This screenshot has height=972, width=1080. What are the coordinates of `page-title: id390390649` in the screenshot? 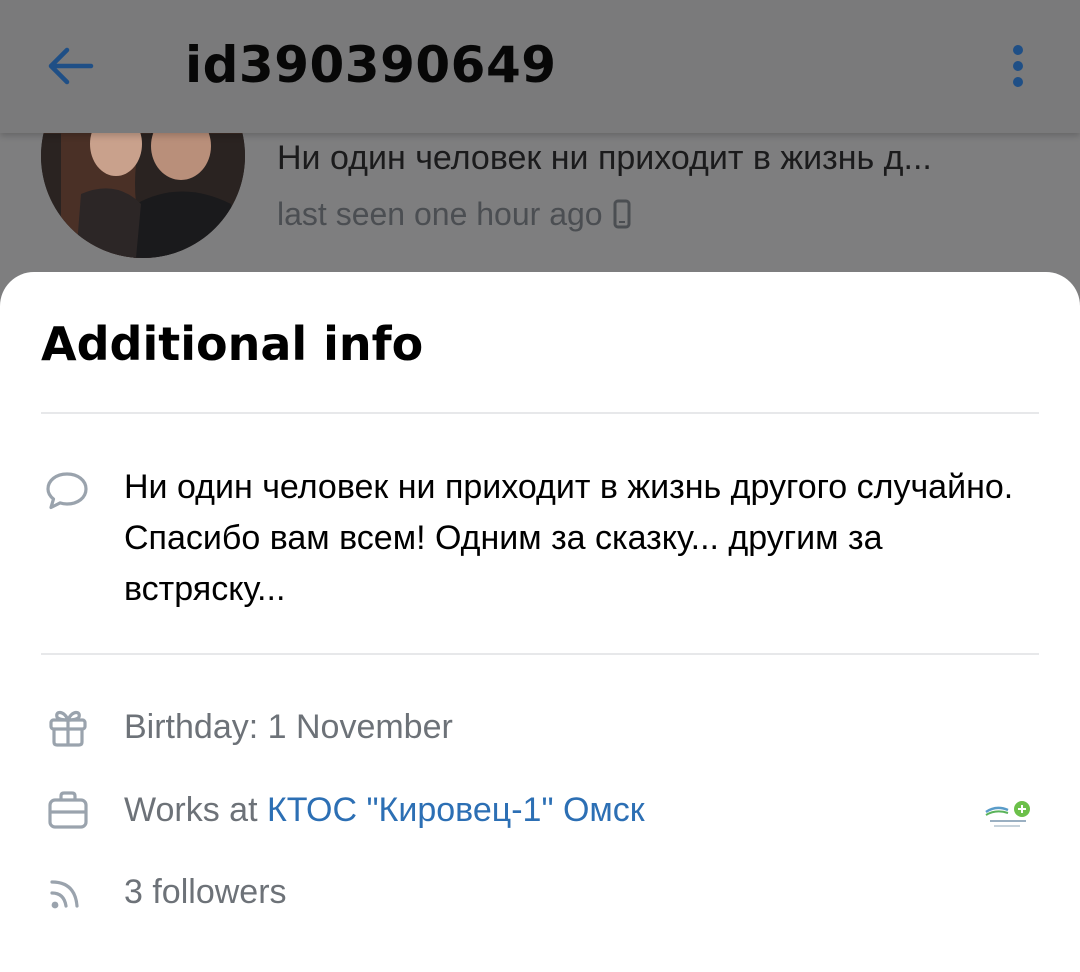 It's located at (371, 65).